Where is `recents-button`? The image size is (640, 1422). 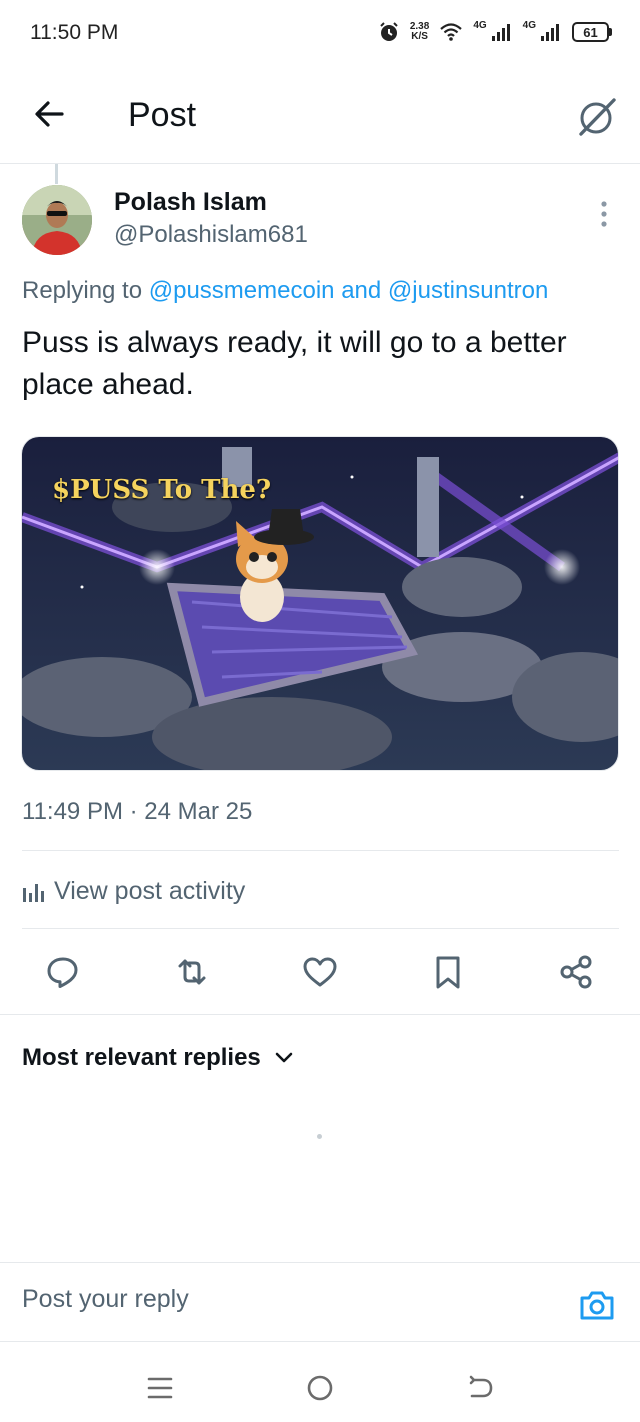
recents-button is located at coordinates (160, 1388).